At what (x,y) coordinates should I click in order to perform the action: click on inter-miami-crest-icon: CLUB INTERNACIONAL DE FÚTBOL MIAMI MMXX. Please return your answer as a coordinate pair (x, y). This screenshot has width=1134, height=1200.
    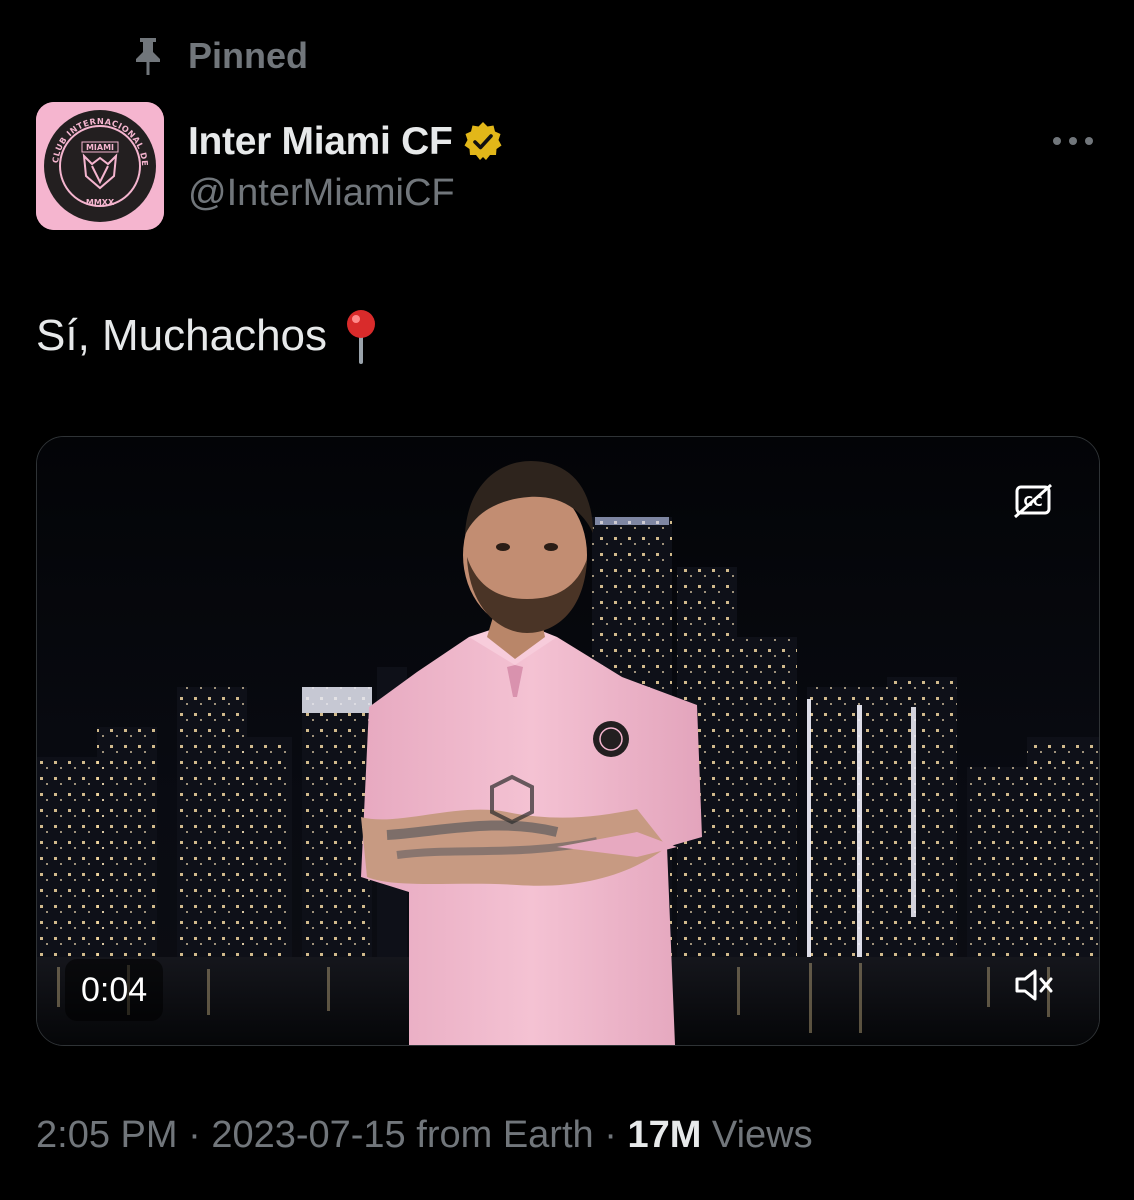
    Looking at the image, I should click on (100, 166).